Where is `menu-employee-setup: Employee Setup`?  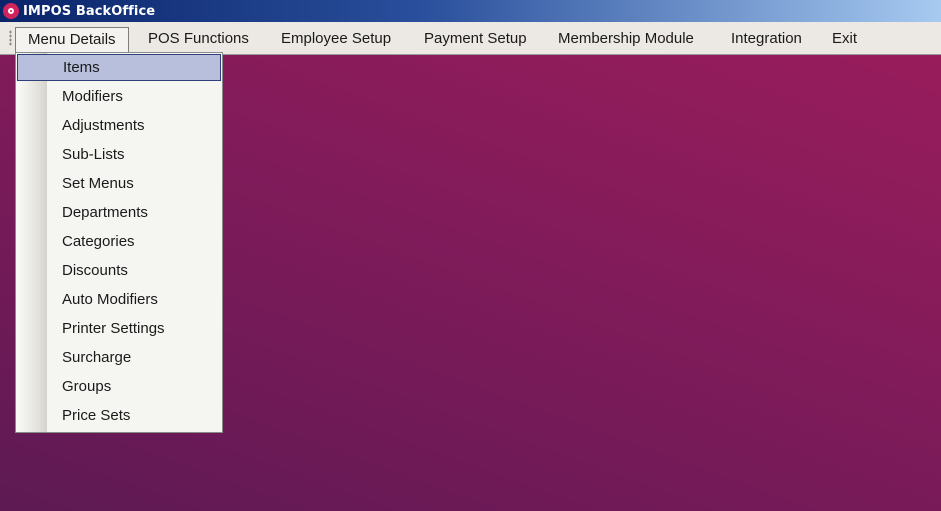 menu-employee-setup: Employee Setup is located at coordinates (336, 39).